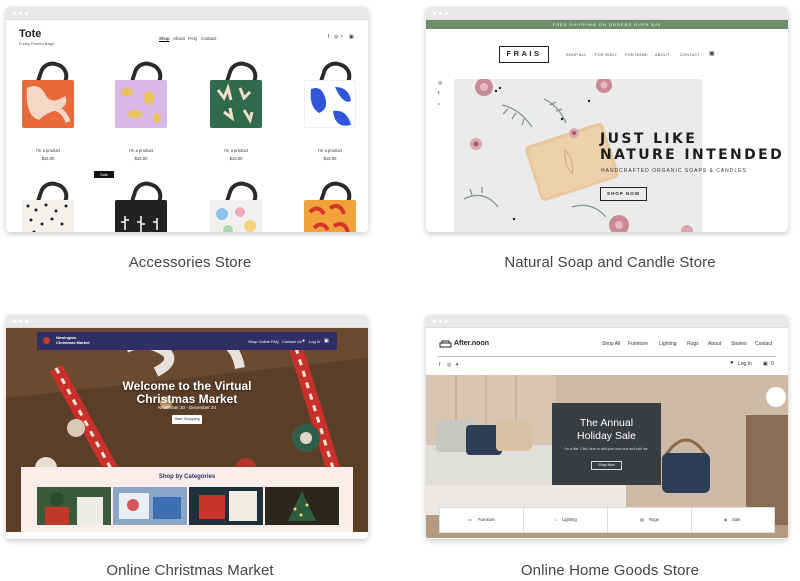 The height and width of the screenshot is (581, 800). Describe the element at coordinates (606, 55) in the screenshot. I see `nav-for-body: FOR BODY` at that location.